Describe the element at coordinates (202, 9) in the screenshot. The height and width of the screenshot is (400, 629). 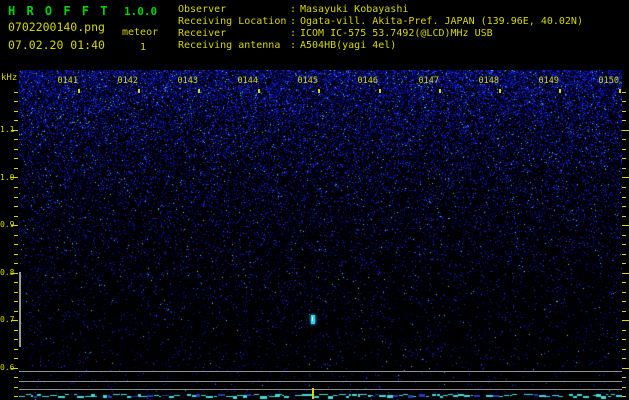
I see `info-label: Observer` at that location.